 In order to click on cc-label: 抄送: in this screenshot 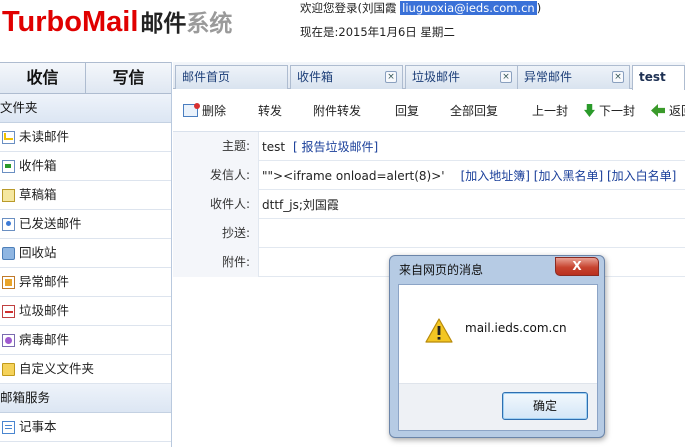, I will do `click(216, 233)`.